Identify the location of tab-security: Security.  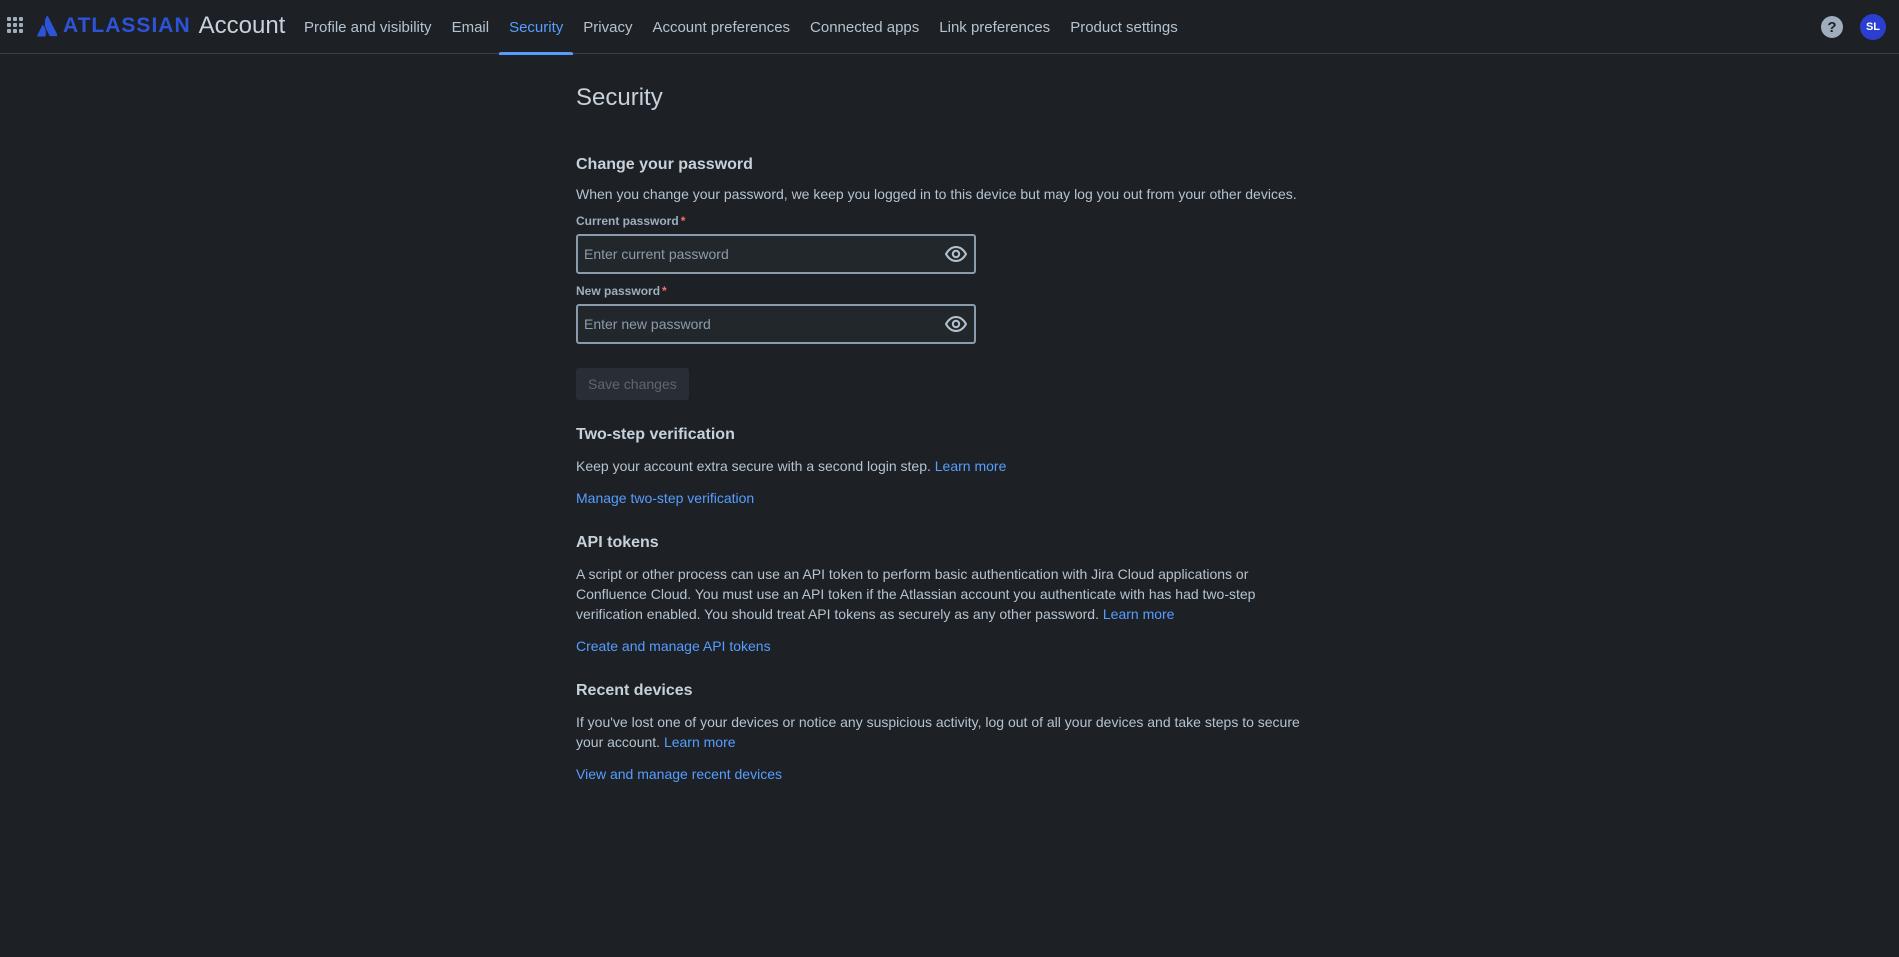
(536, 27).